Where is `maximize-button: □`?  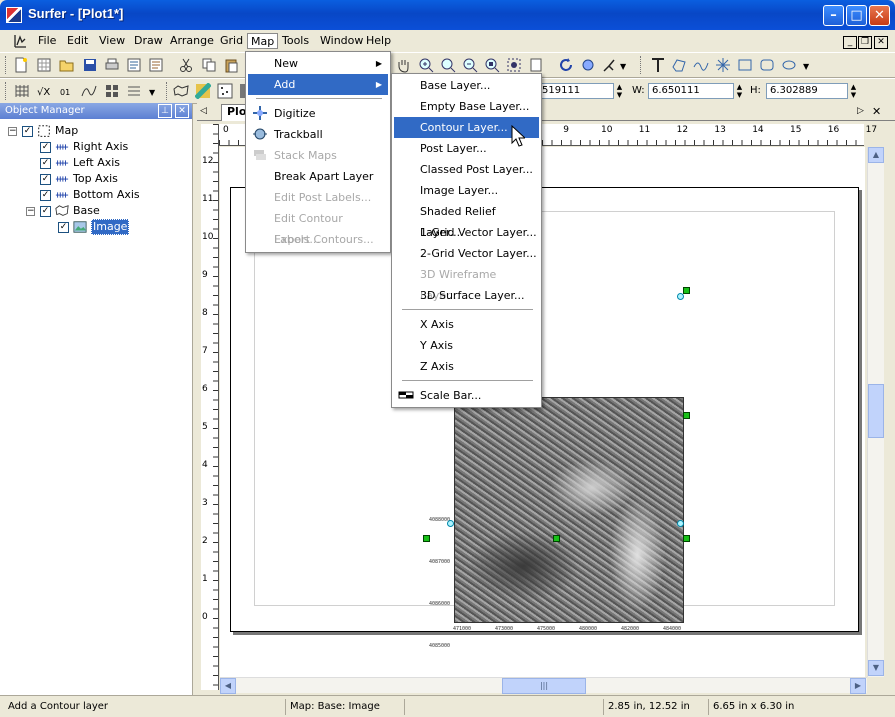
maximize-button: □ is located at coordinates (856, 15).